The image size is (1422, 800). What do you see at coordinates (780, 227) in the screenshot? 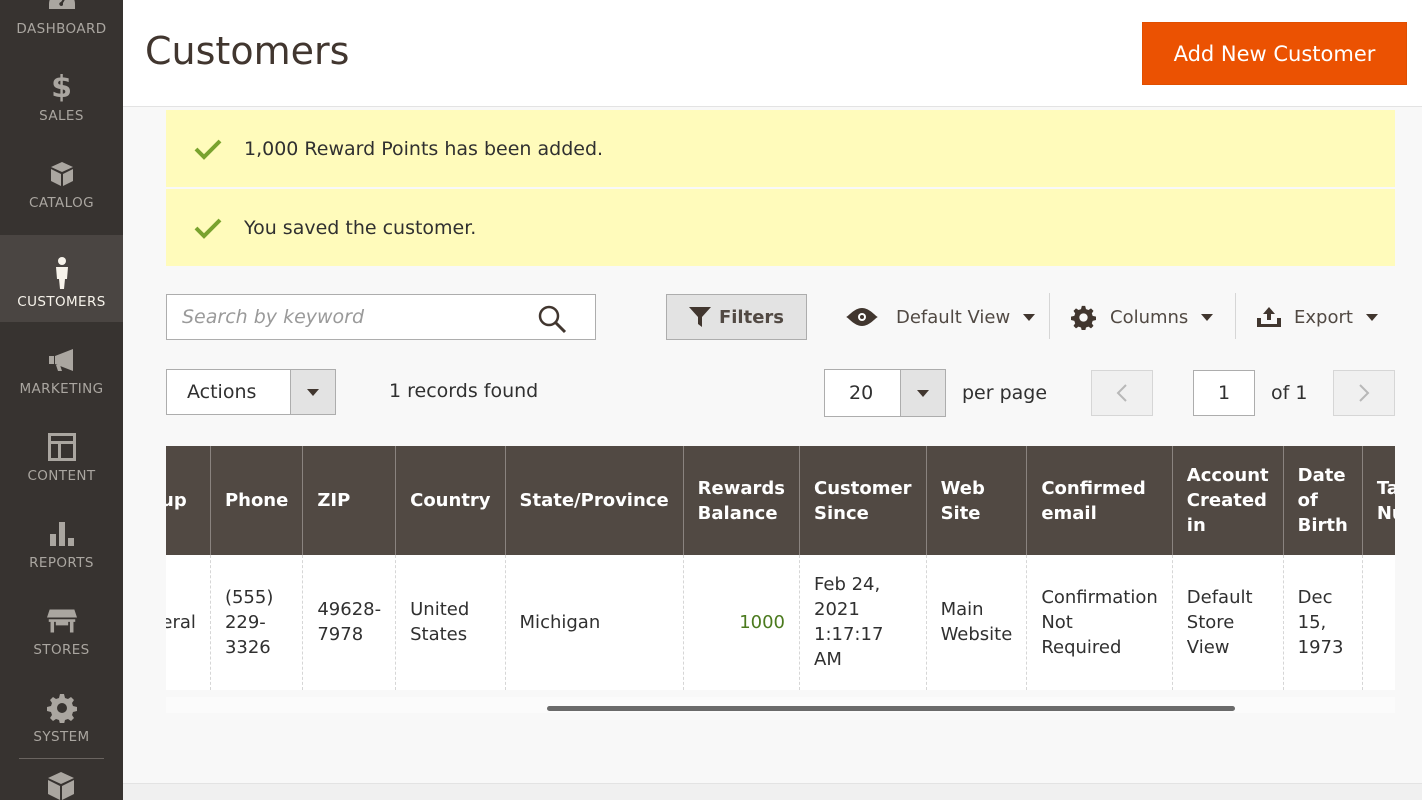
I see `success-message: You saved the customer.` at bounding box center [780, 227].